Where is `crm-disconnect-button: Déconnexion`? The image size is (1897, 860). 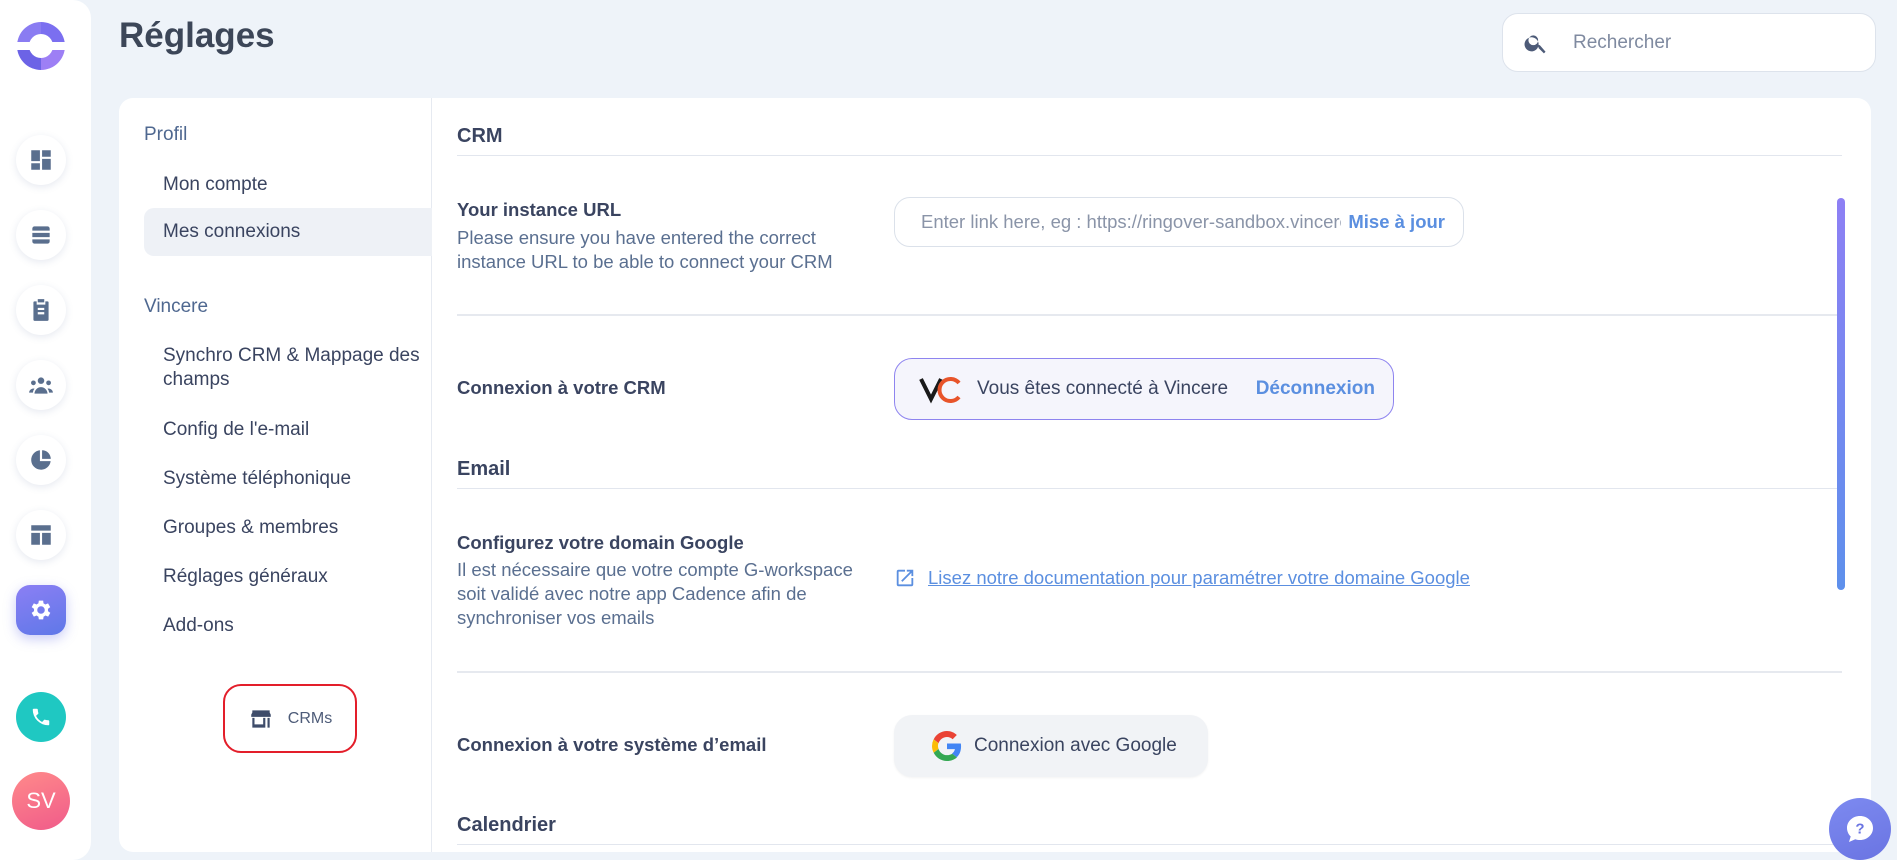 crm-disconnect-button: Déconnexion is located at coordinates (1315, 389).